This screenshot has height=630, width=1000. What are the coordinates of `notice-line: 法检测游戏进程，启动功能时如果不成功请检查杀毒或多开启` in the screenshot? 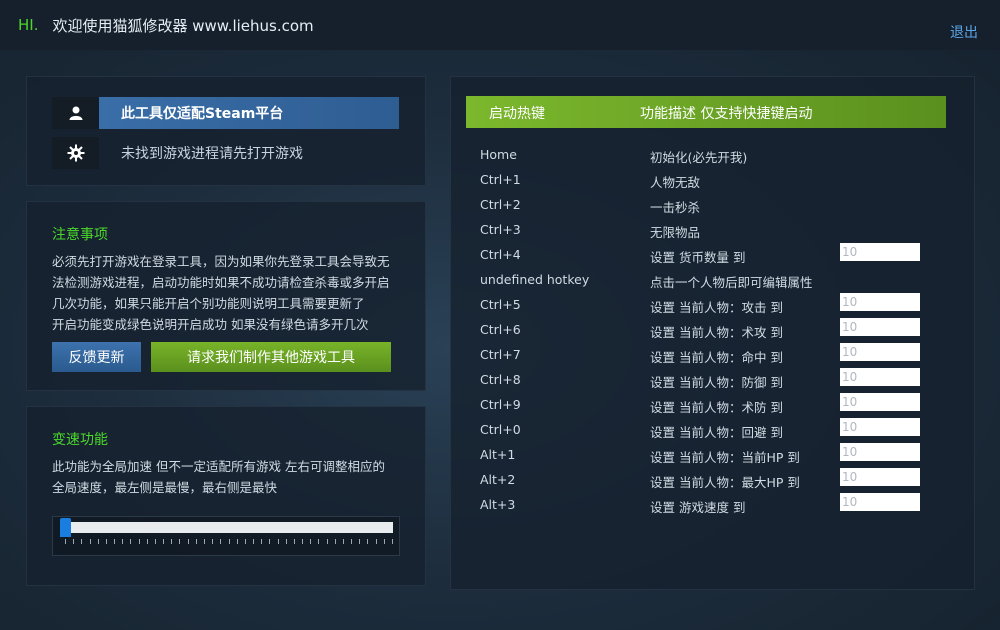 It's located at (221, 282).